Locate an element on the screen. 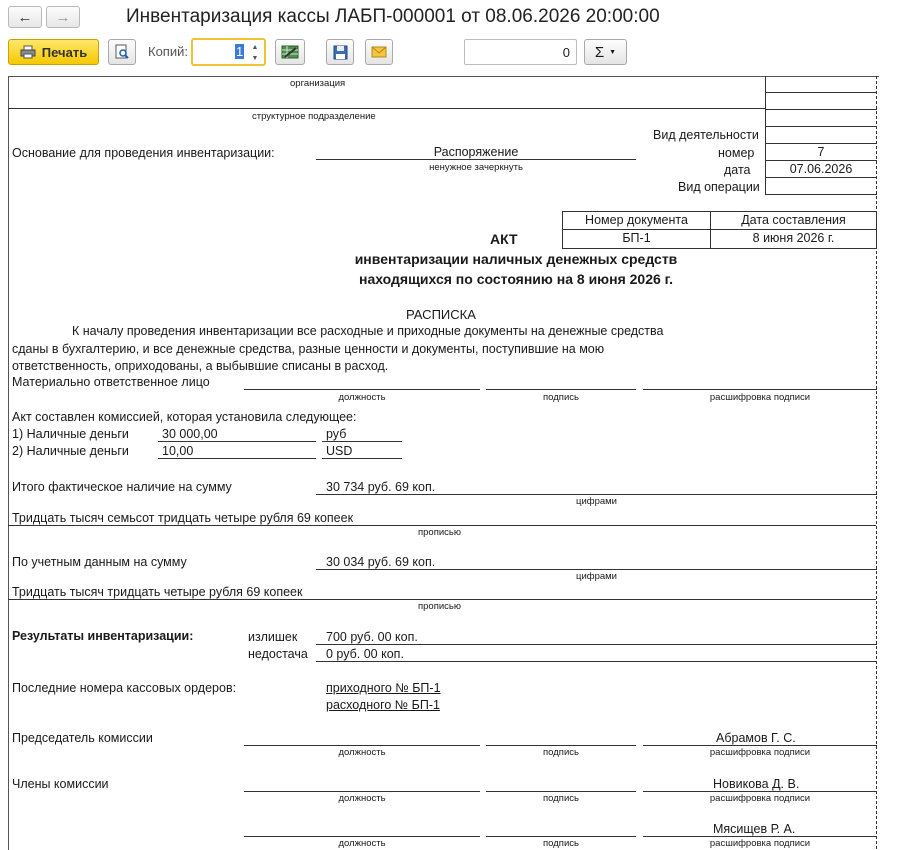 This screenshot has width=923, height=850. envelope-icon is located at coordinates (379, 52).